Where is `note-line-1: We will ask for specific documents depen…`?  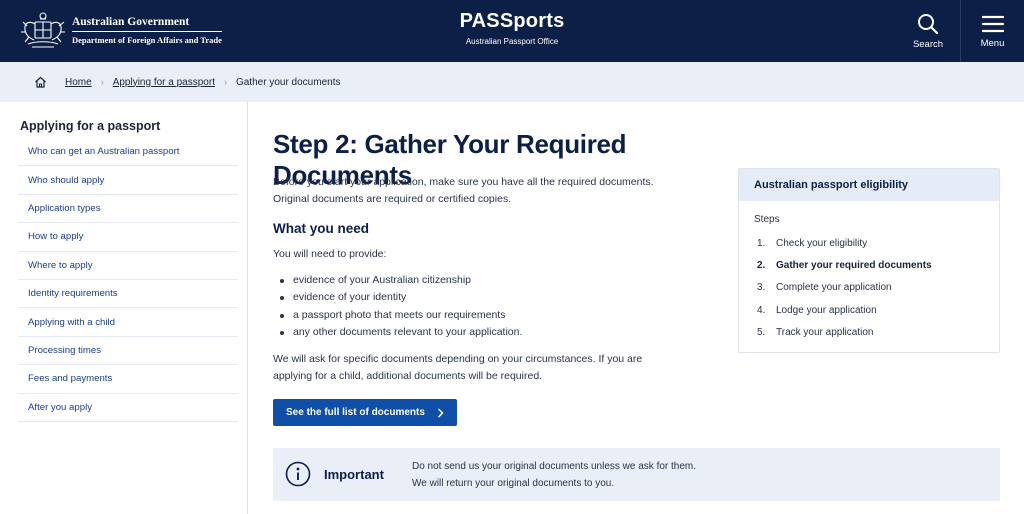 note-line-1: We will ask for specific documents depen… is located at coordinates (458, 359).